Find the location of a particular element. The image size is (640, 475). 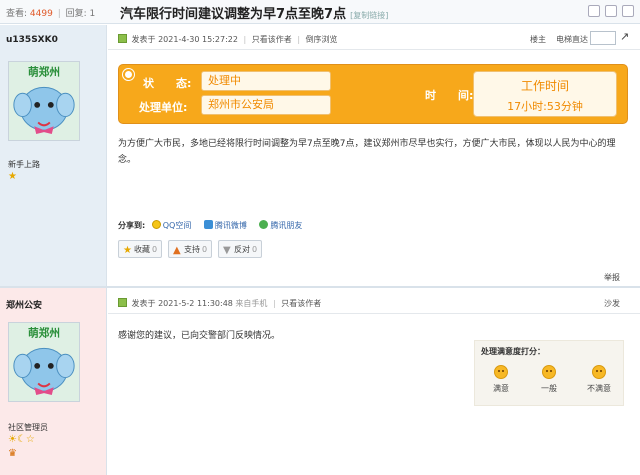

gear-icon is located at coordinates (128, 74).